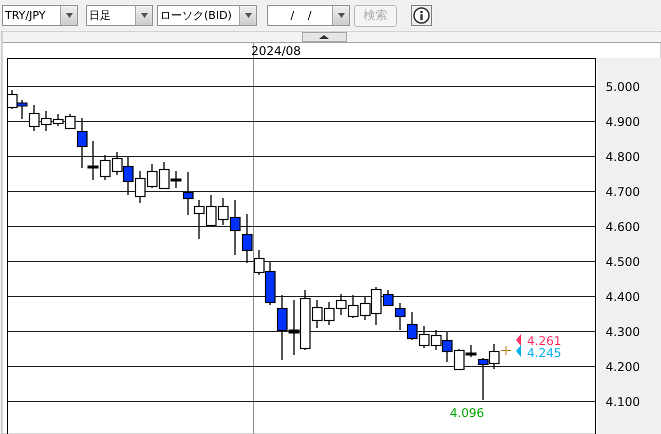 This screenshot has width=661, height=434. Describe the element at coordinates (623, 192) in the screenshot. I see `price-axis-label: 4.700` at that location.